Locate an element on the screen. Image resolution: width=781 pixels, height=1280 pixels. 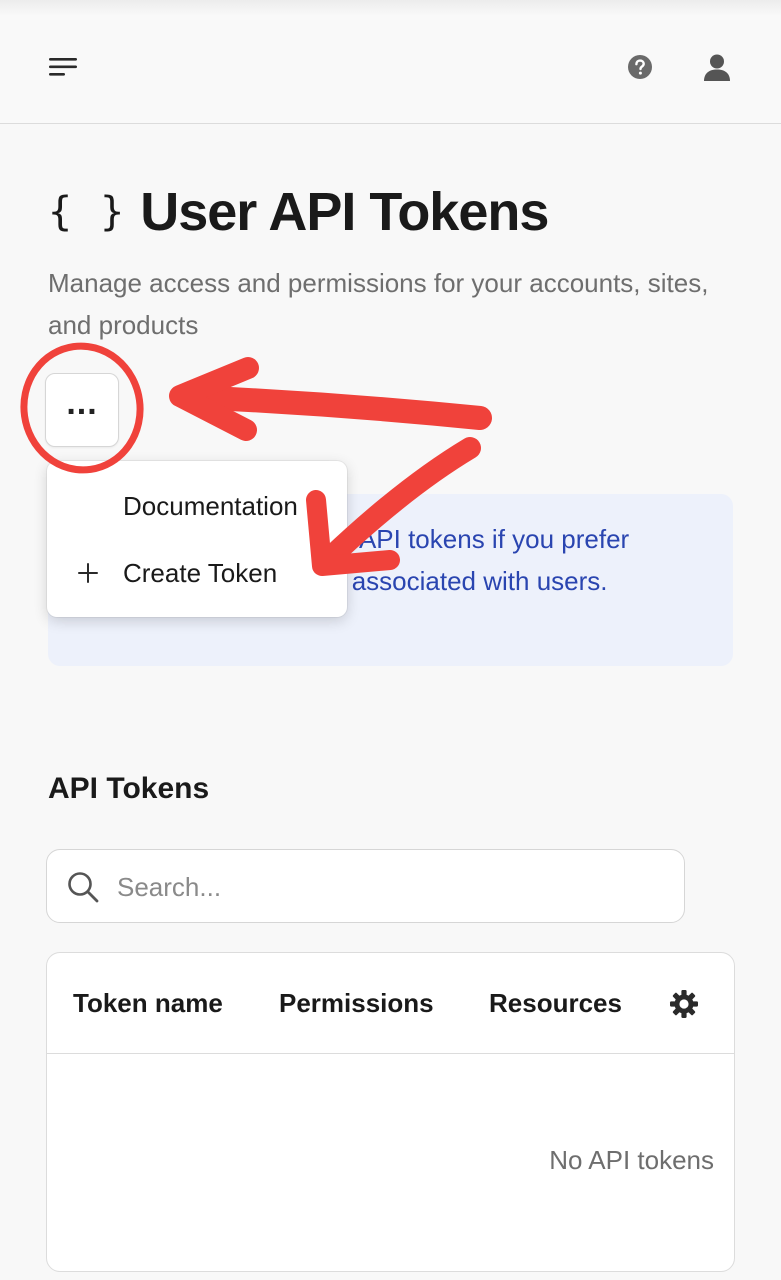
table-header: Token name Permissions Resources is located at coordinates (390, 1003).